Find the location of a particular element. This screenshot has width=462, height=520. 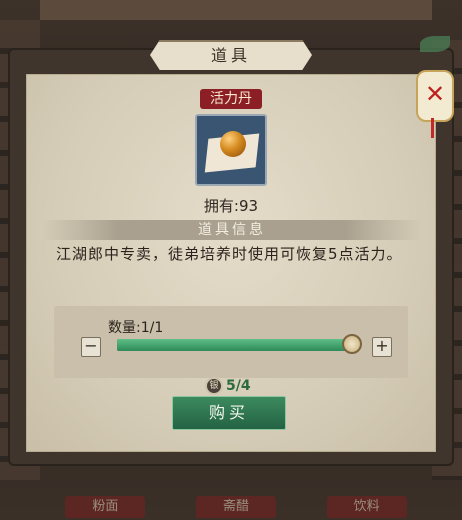

quantity-slider is located at coordinates (237, 345).